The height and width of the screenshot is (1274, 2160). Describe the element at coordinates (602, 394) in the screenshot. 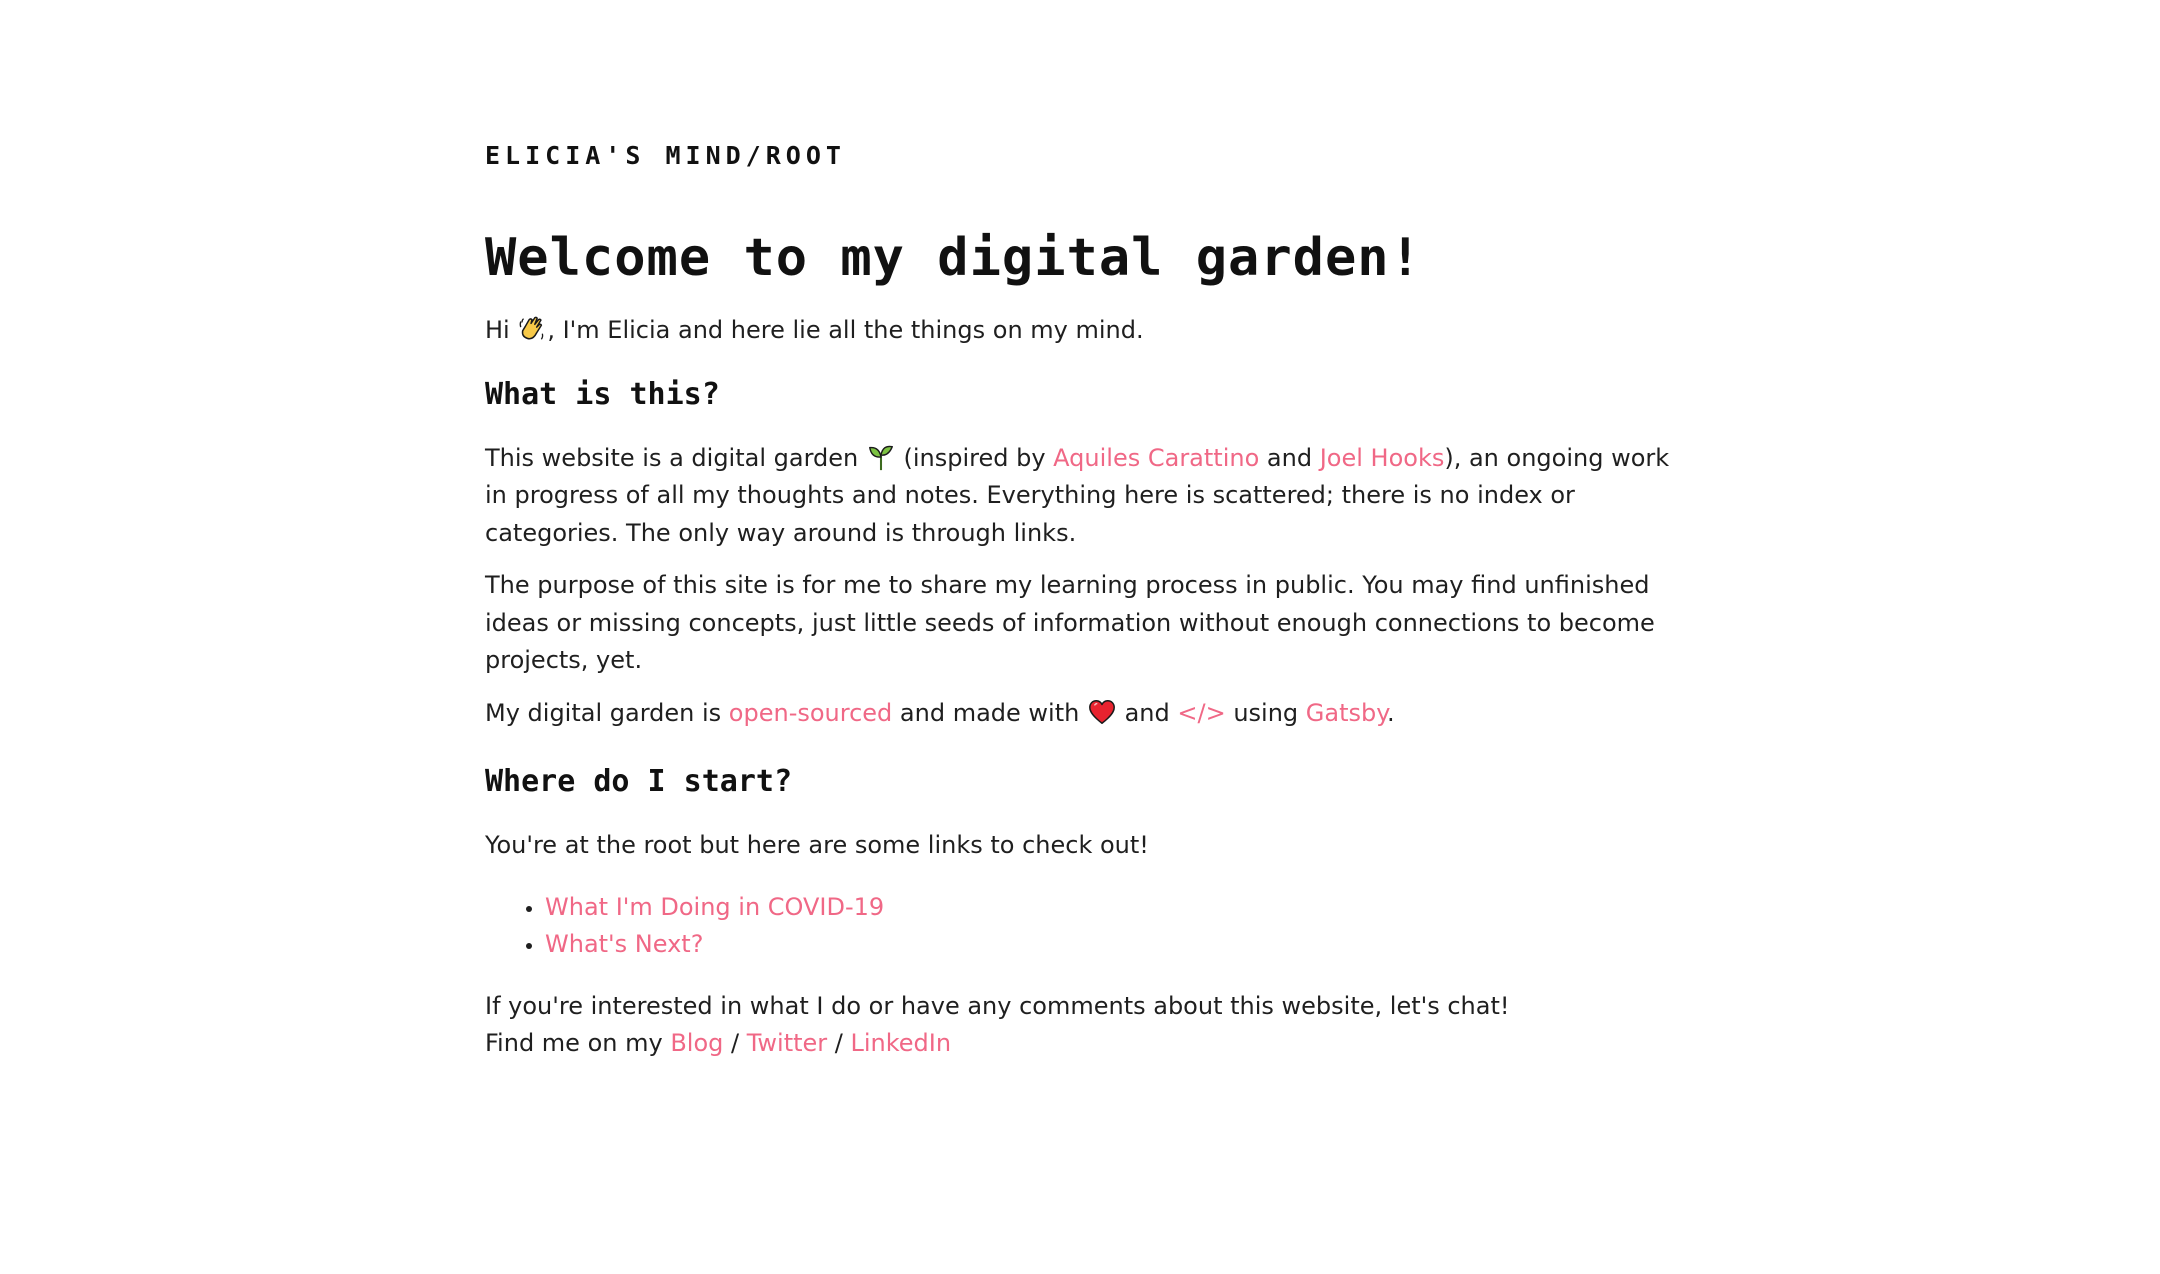

I see `what-is-this-heading: What is this?` at that location.